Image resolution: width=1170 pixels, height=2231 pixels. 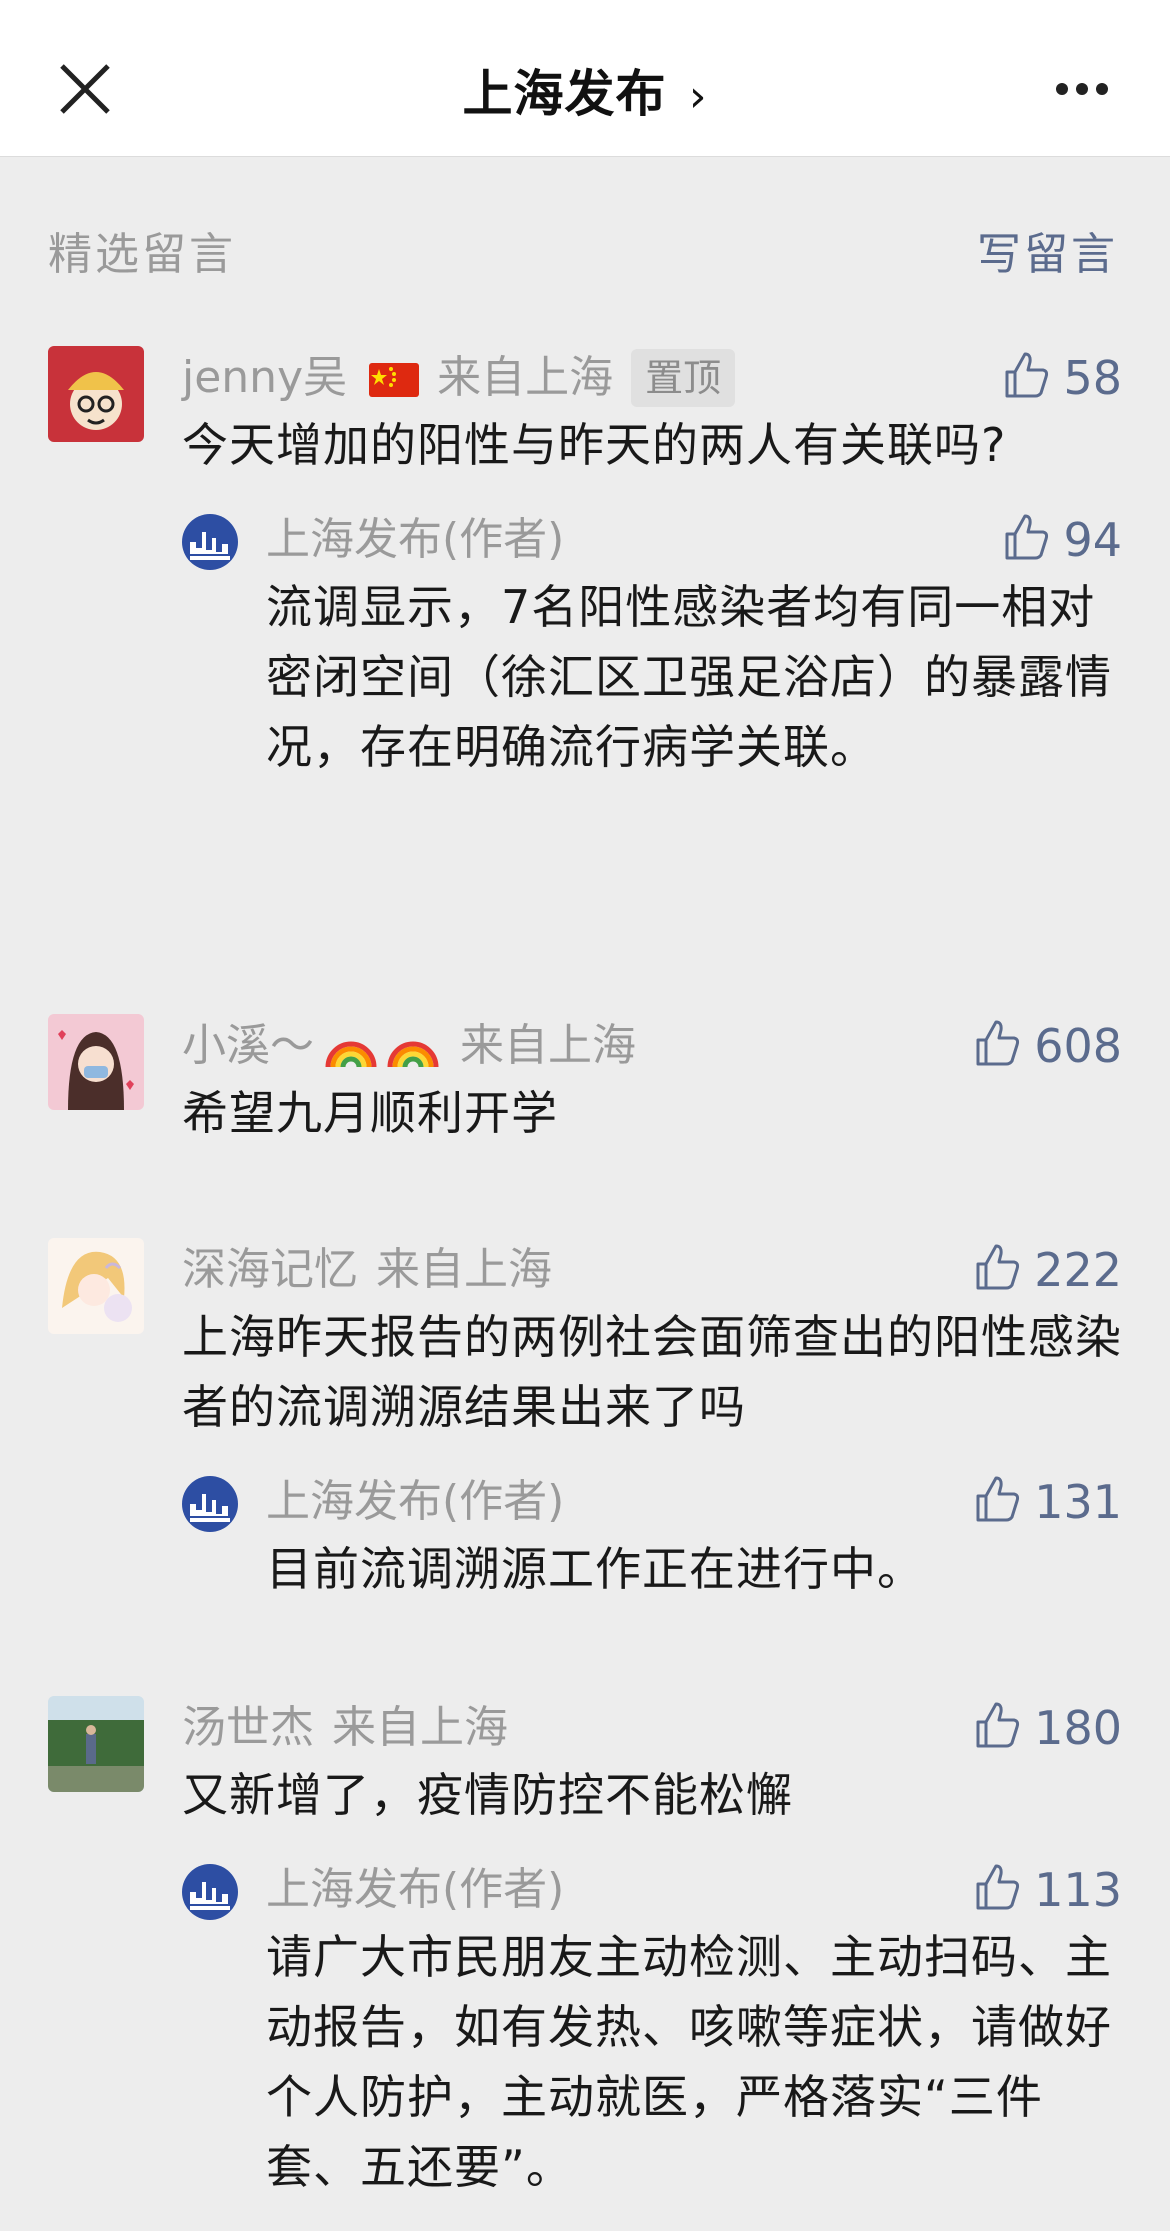 I want to click on comment-text: 上海昨天报告的两例社会面筛查出的阳性感染者的流调溯源结果出来了吗, so click(x=652, y=1372).